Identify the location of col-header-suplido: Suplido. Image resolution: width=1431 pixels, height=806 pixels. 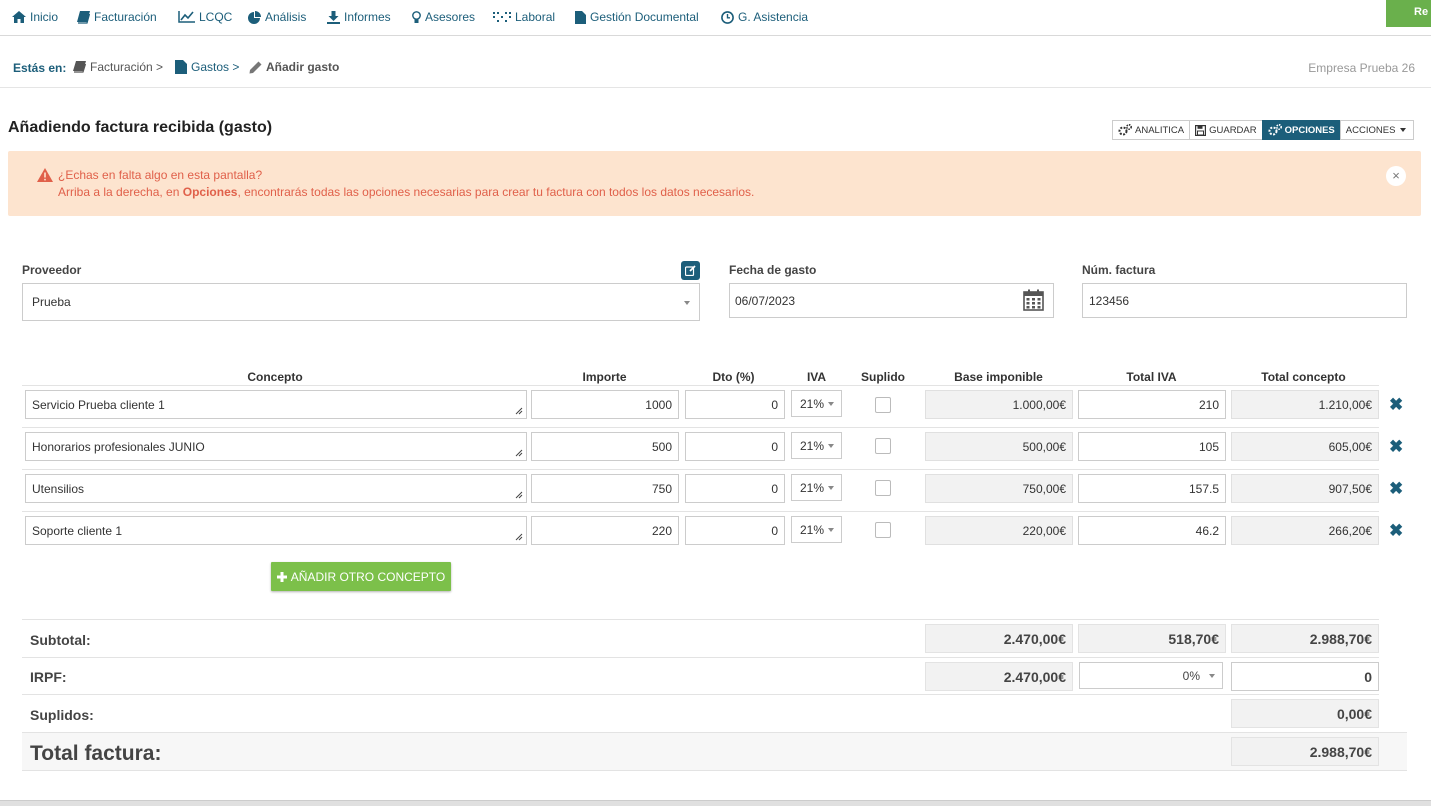
(883, 377).